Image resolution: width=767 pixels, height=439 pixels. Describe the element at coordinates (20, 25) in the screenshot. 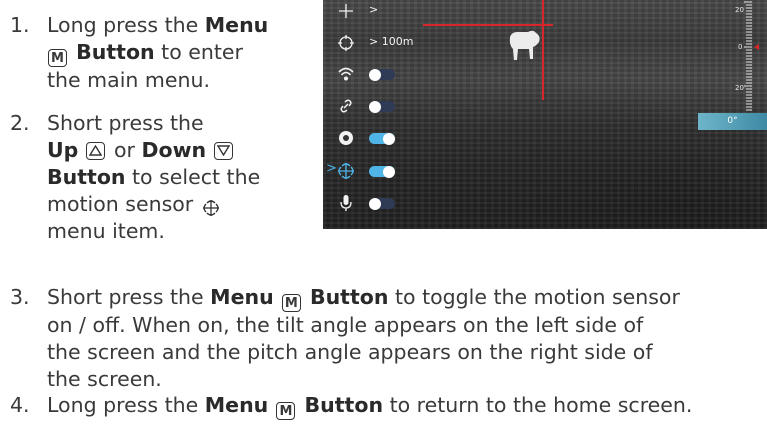

I see `step-number: 1.` at that location.